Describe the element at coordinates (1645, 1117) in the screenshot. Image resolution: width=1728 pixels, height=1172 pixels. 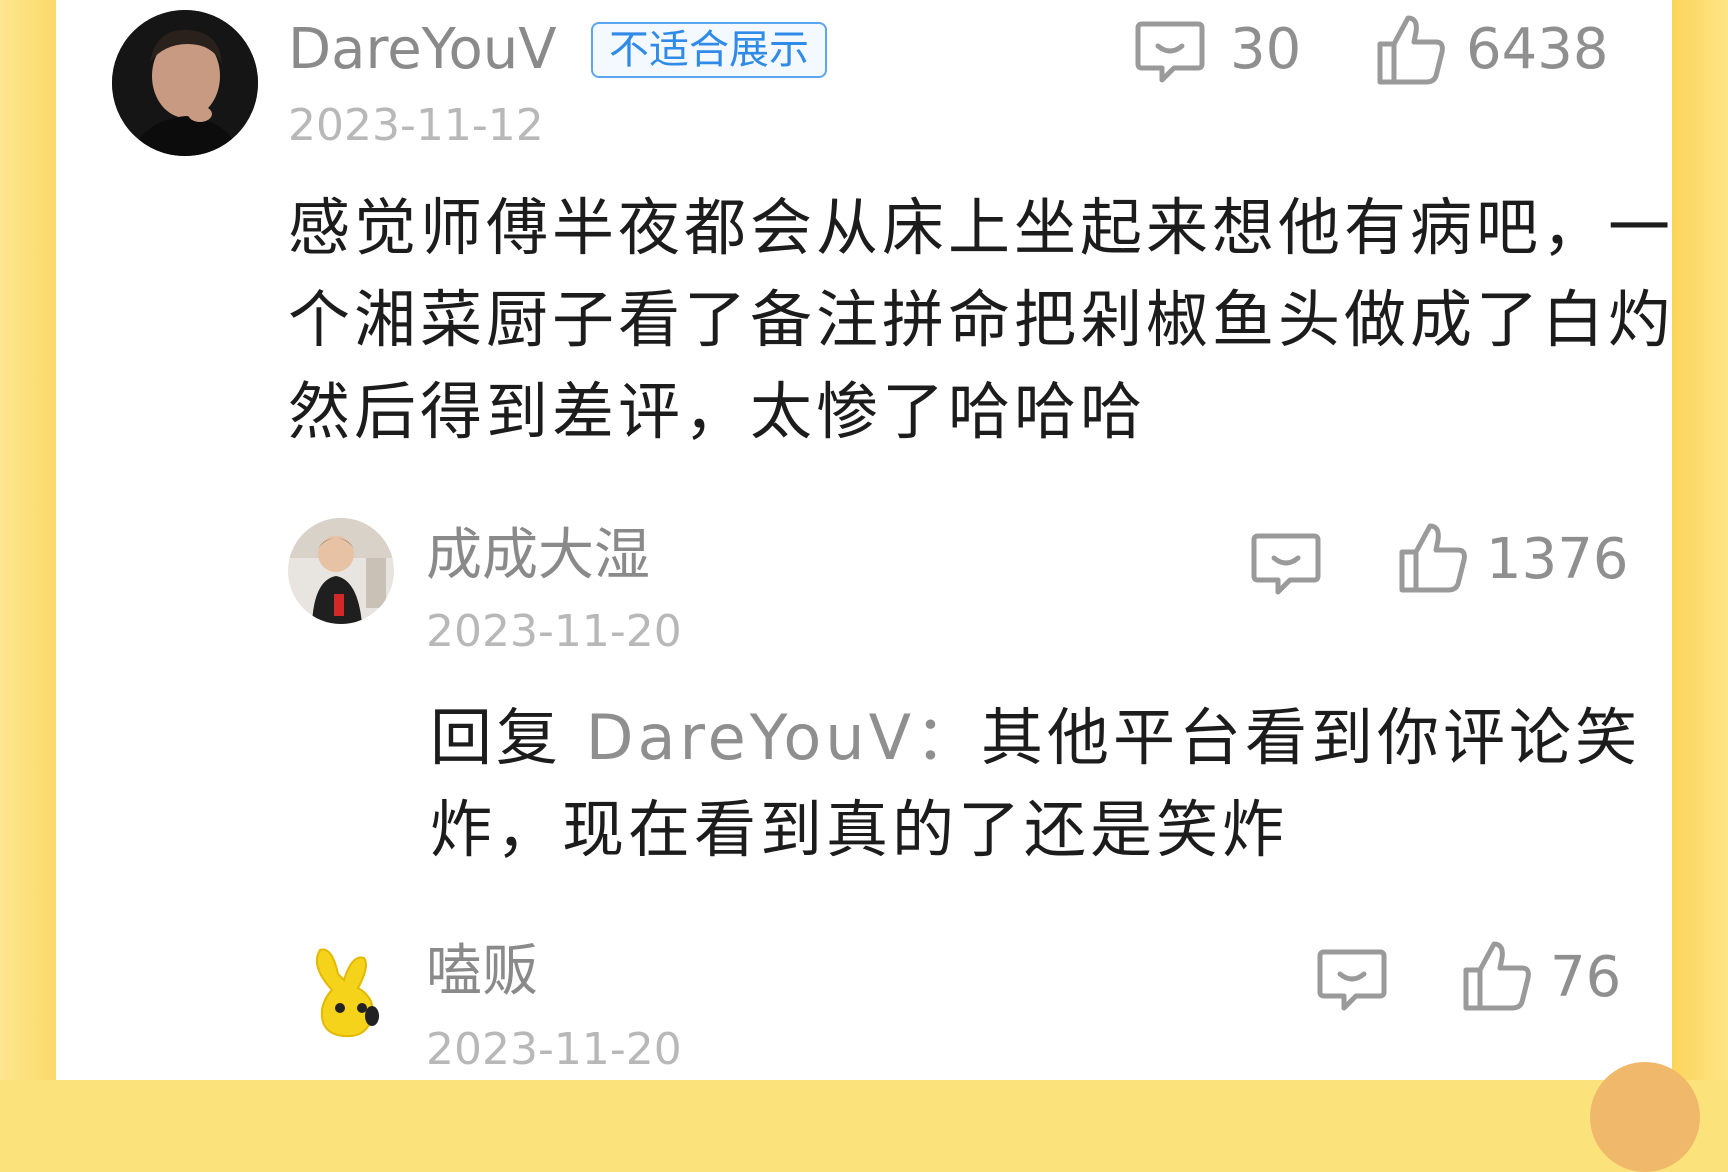
I see `floating-avatar` at that location.